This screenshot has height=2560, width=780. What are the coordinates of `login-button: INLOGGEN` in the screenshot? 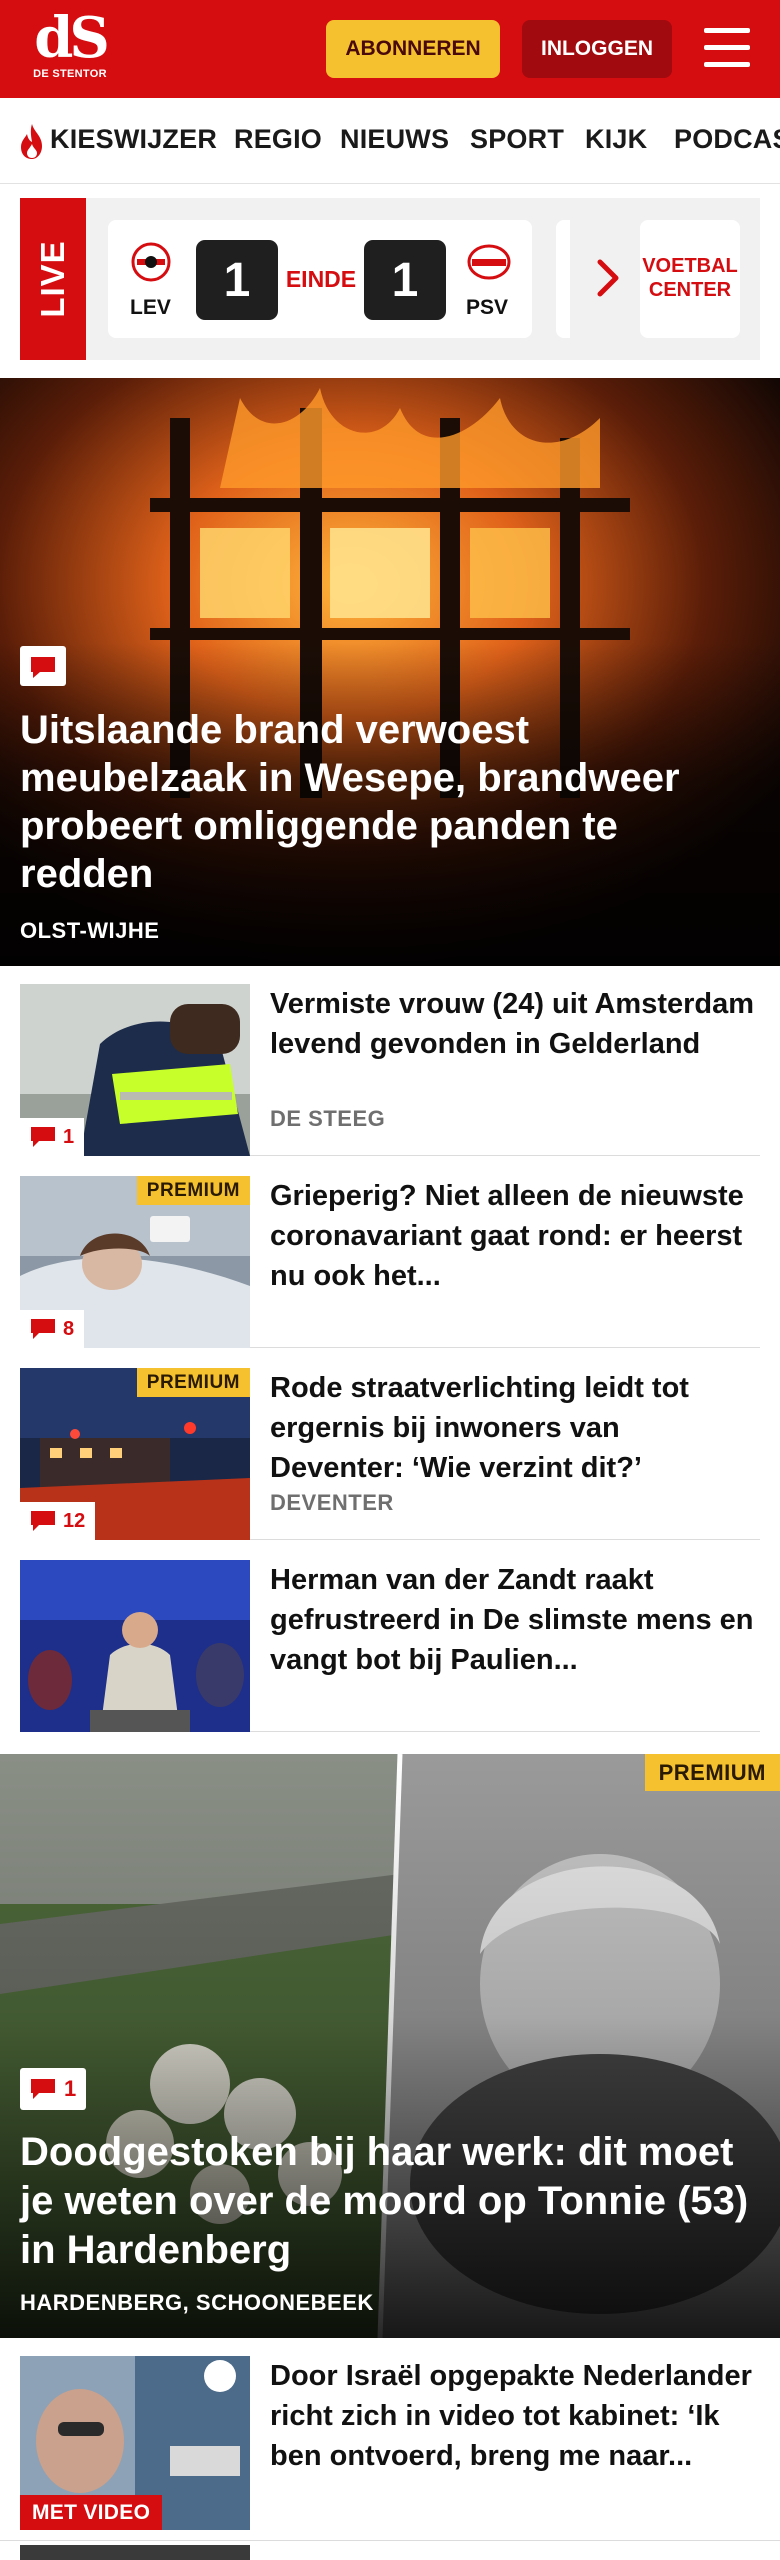 It's located at (597, 49).